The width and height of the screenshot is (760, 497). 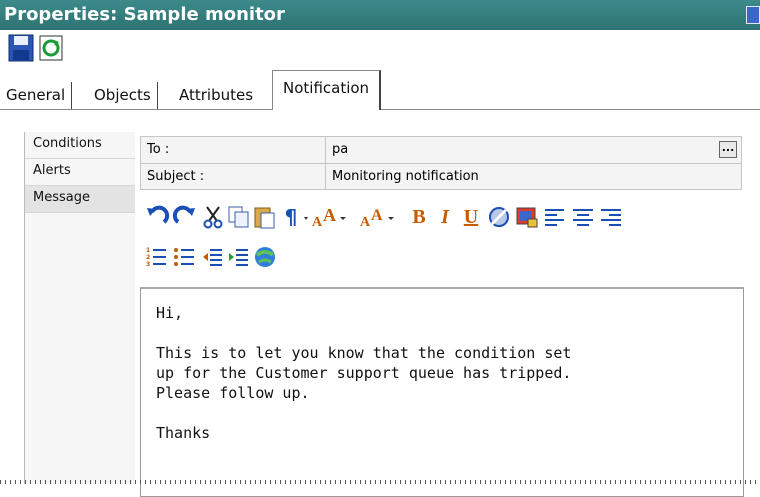 I want to click on sidebar-item-message: Message, so click(x=80, y=199).